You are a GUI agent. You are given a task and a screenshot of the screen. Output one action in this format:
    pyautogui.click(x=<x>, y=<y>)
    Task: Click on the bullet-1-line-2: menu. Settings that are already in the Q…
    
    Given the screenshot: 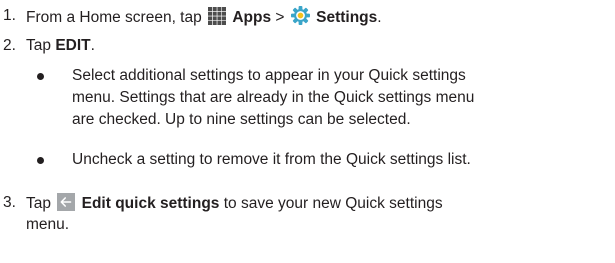 What is the action you would take?
    pyautogui.click(x=273, y=97)
    